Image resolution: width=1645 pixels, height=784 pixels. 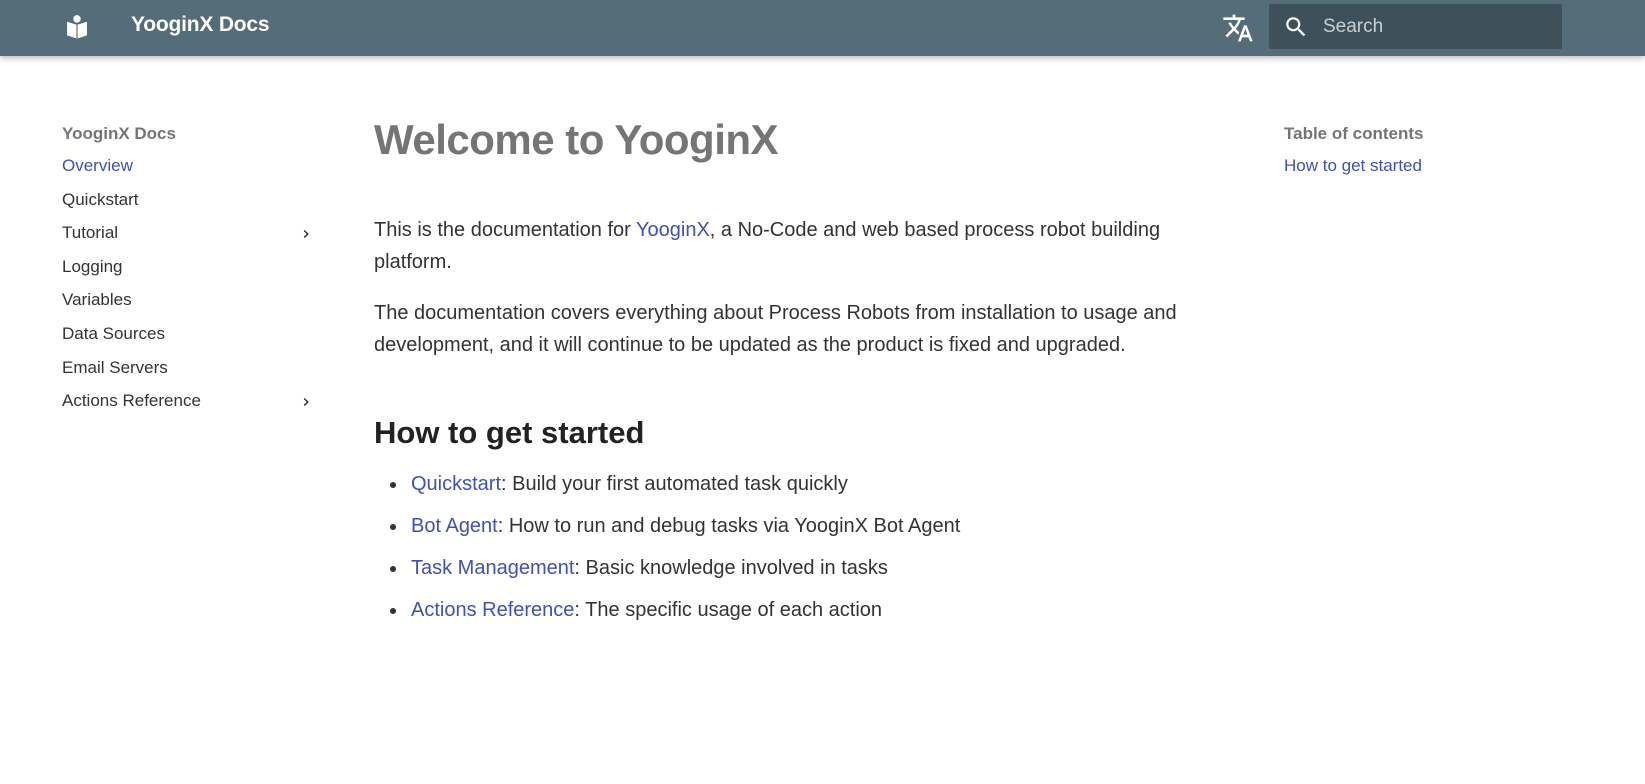 What do you see at coordinates (1354, 133) in the screenshot?
I see `toc-title: Table of contents` at bounding box center [1354, 133].